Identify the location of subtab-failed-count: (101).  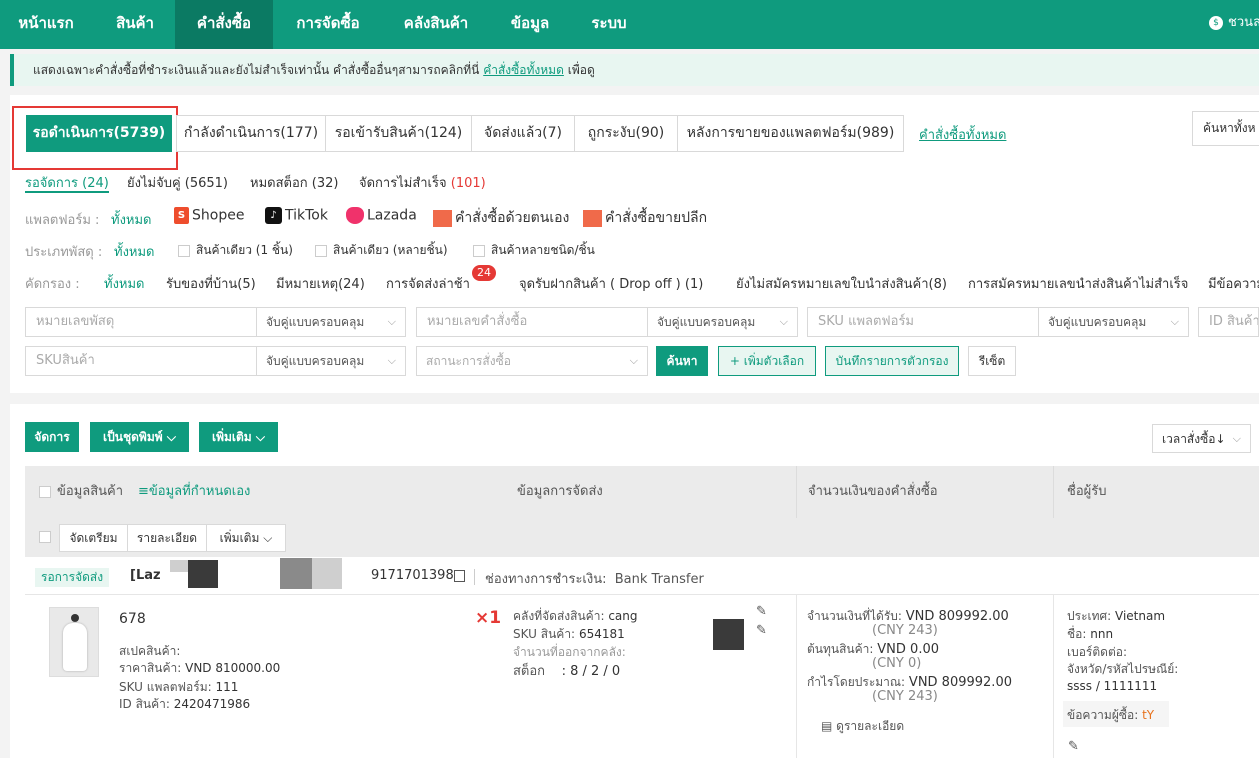
(468, 183).